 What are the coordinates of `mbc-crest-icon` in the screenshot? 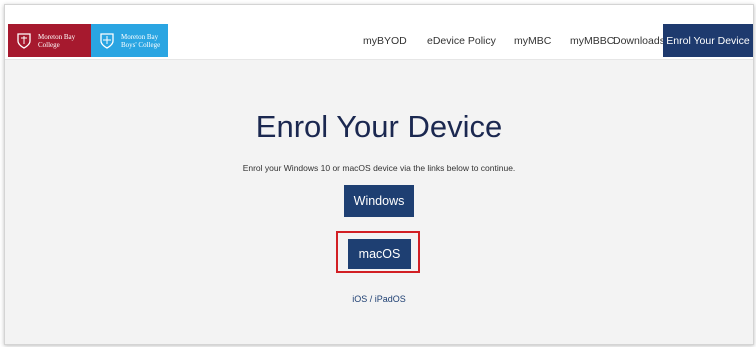 It's located at (24, 41).